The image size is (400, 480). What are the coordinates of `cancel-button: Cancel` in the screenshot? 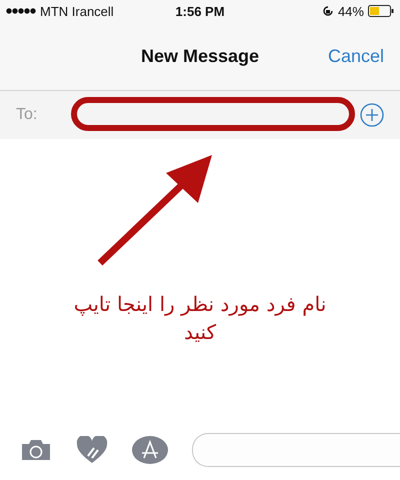 It's located at (356, 56).